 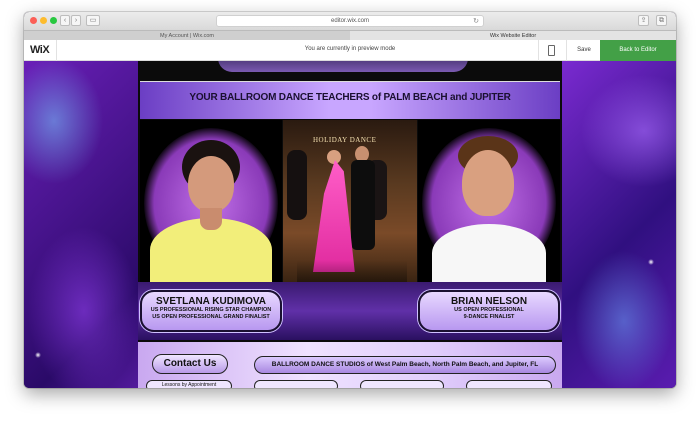 I want to click on minimize-window-button, so click(x=43, y=20).